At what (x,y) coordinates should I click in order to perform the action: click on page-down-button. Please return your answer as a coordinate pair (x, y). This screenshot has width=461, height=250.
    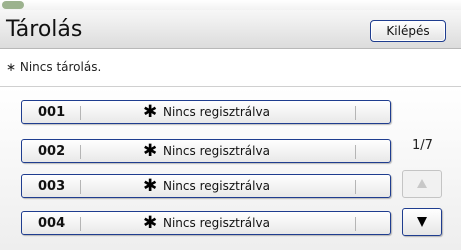
    Looking at the image, I should click on (422, 222).